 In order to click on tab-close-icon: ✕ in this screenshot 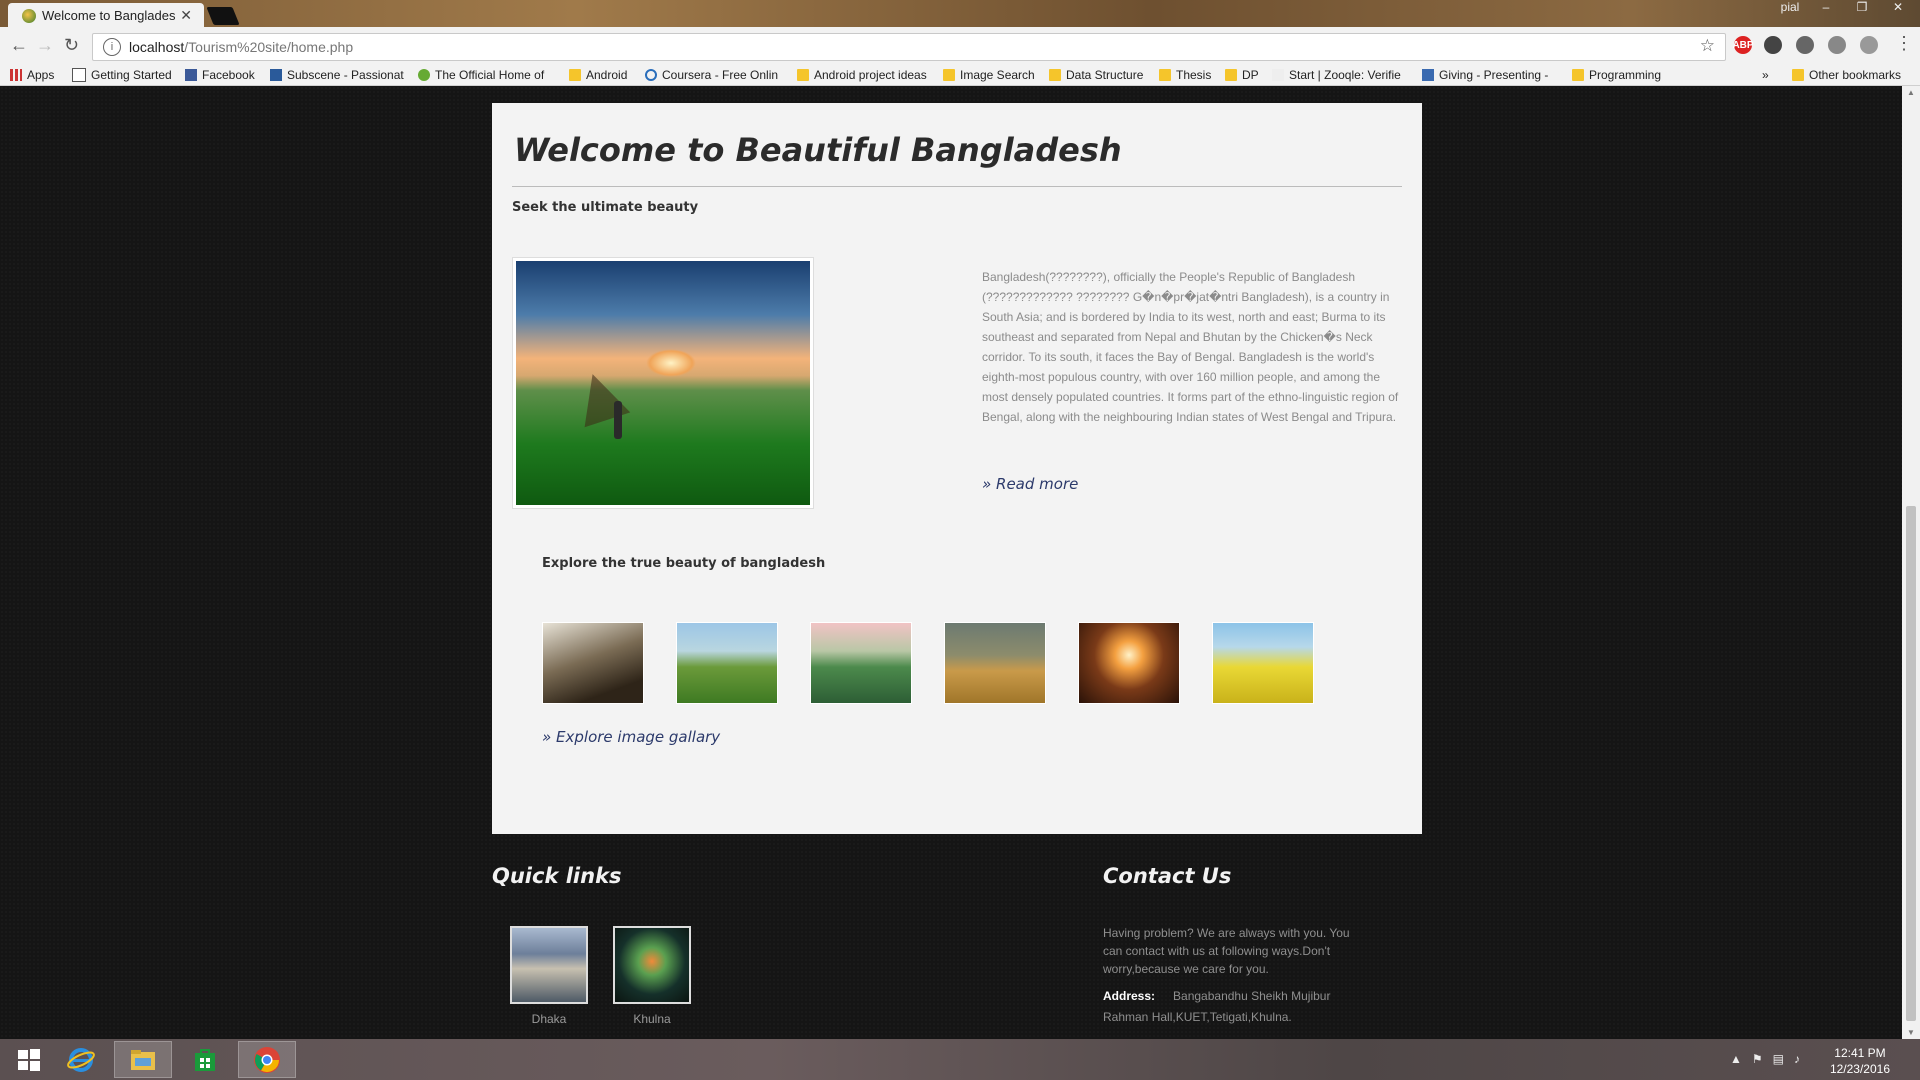, I will do `click(186, 15)`.